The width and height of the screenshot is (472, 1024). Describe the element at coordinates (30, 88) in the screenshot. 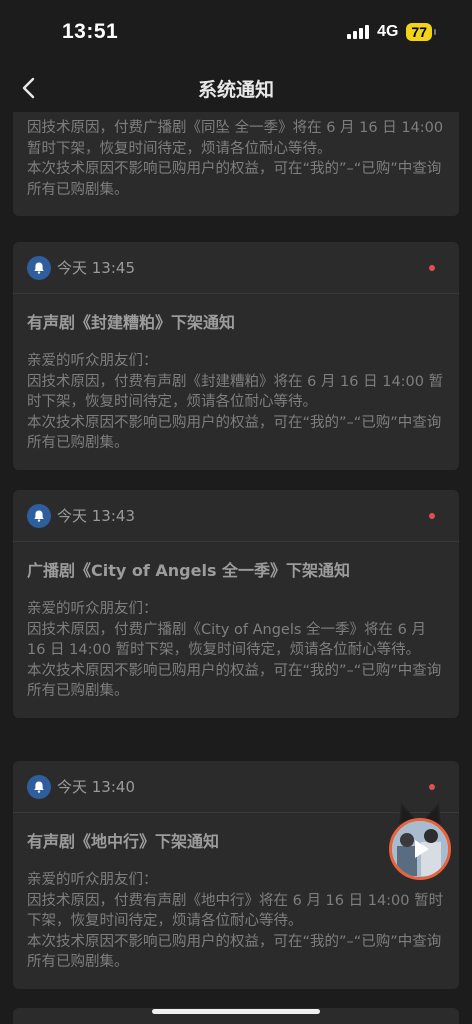

I see `back-arrow-icon` at that location.